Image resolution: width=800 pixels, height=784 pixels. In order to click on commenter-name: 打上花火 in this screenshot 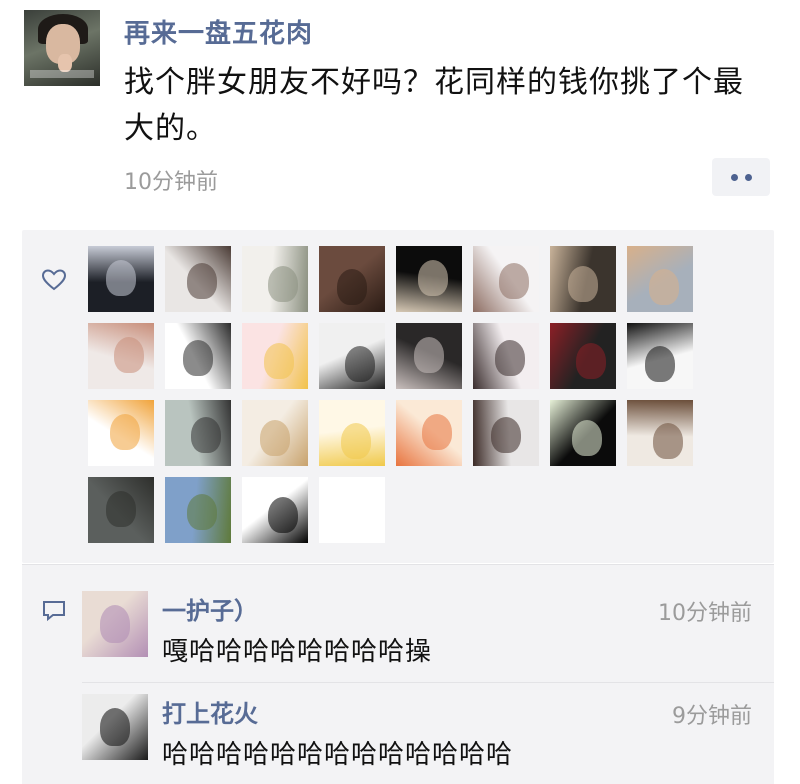, I will do `click(210, 711)`.